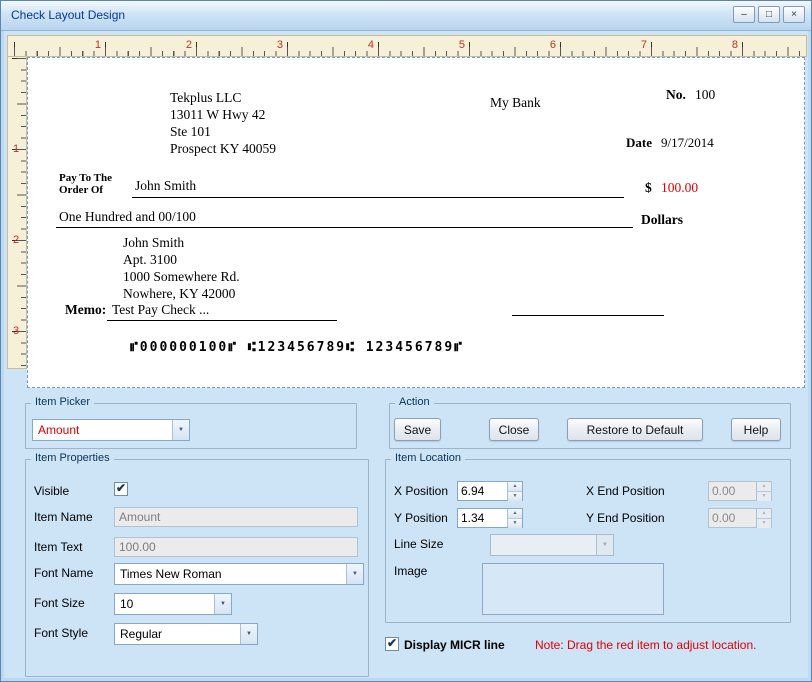 Image resolution: width=812 pixels, height=682 pixels. I want to click on save-button: Save, so click(417, 429).